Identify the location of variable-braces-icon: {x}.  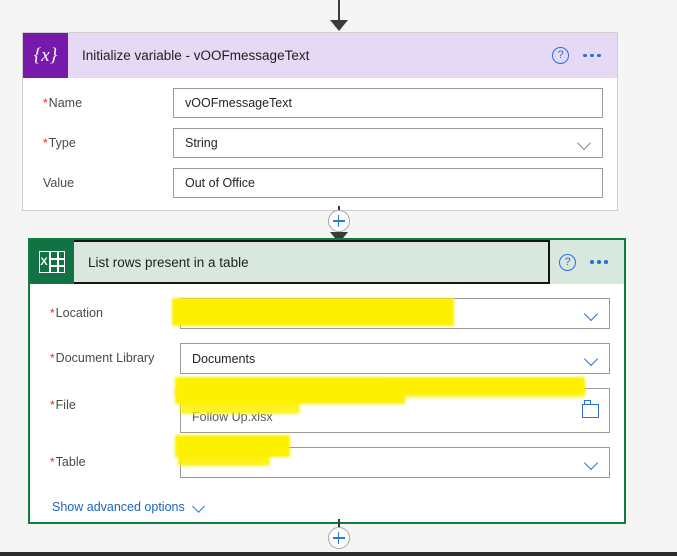
(45, 55).